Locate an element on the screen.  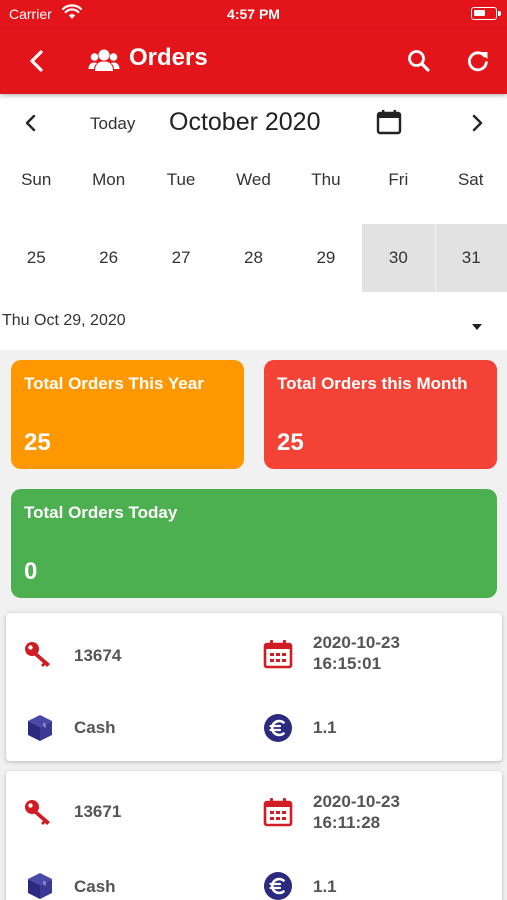
app-bar: Orders is located at coordinates (253, 61).